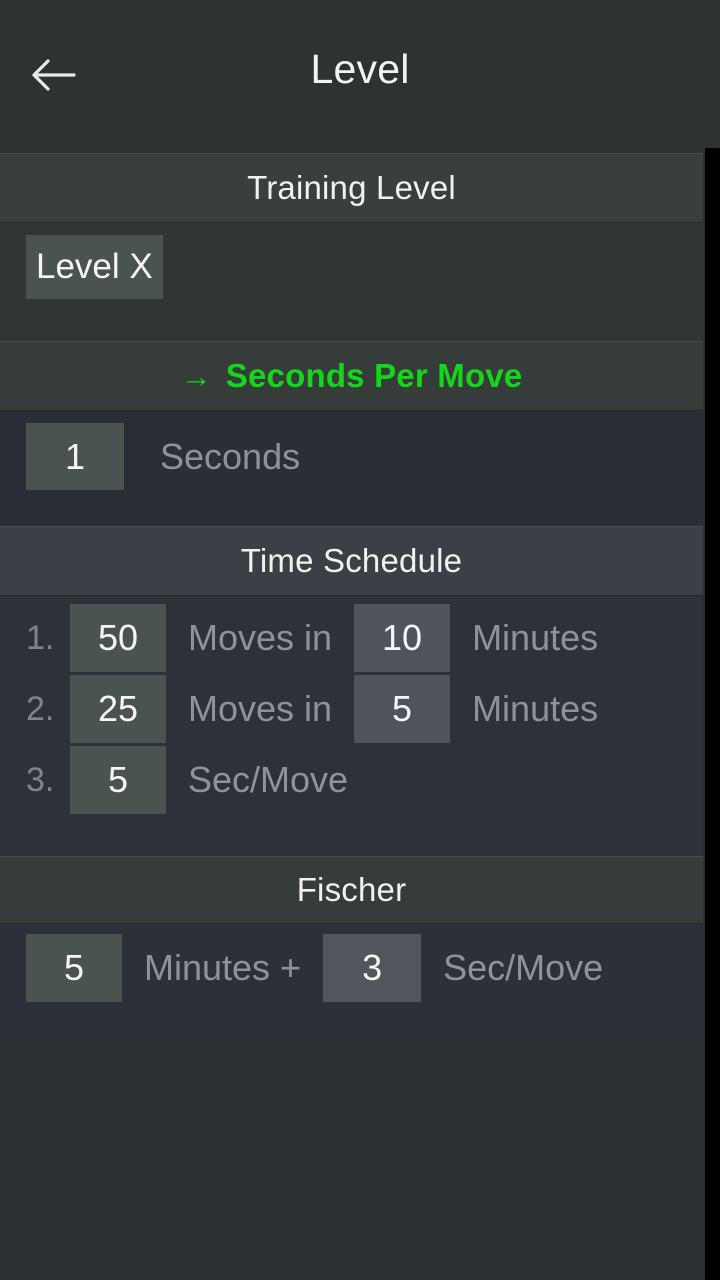 The image size is (720, 1280). What do you see at coordinates (268, 779) in the screenshot?
I see `schedule-secmove-label: Sec/Move` at bounding box center [268, 779].